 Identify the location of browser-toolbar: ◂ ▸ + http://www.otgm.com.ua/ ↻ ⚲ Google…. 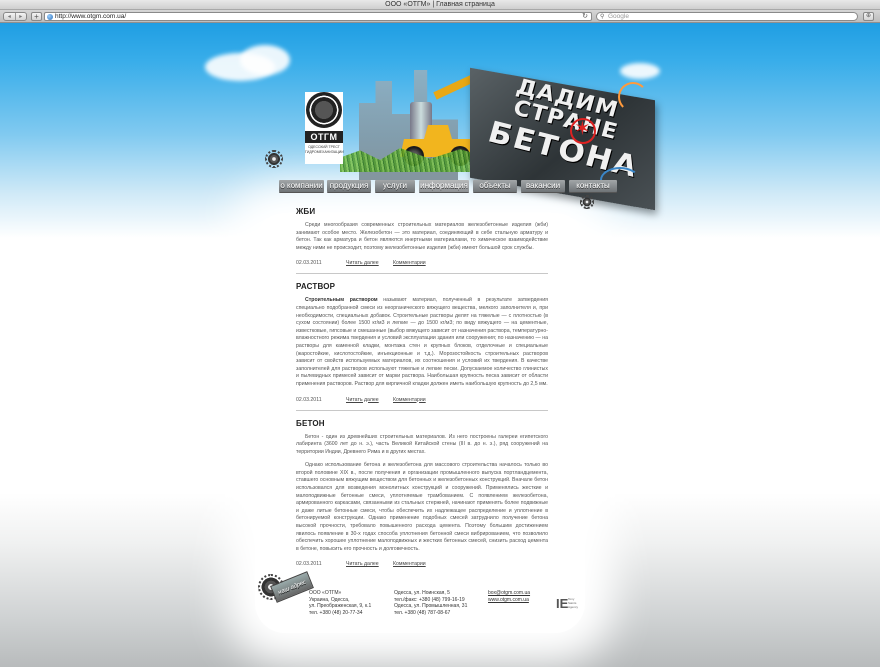
(440, 16).